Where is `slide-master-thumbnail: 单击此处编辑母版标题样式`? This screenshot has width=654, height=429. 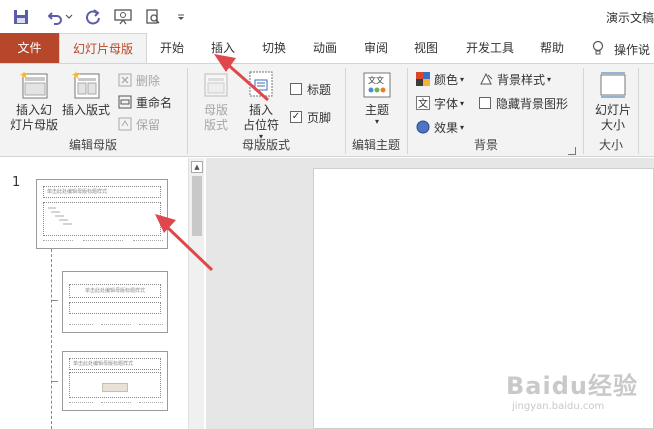
slide-master-thumbnail: 单击此处编辑母版标题样式 is located at coordinates (102, 214).